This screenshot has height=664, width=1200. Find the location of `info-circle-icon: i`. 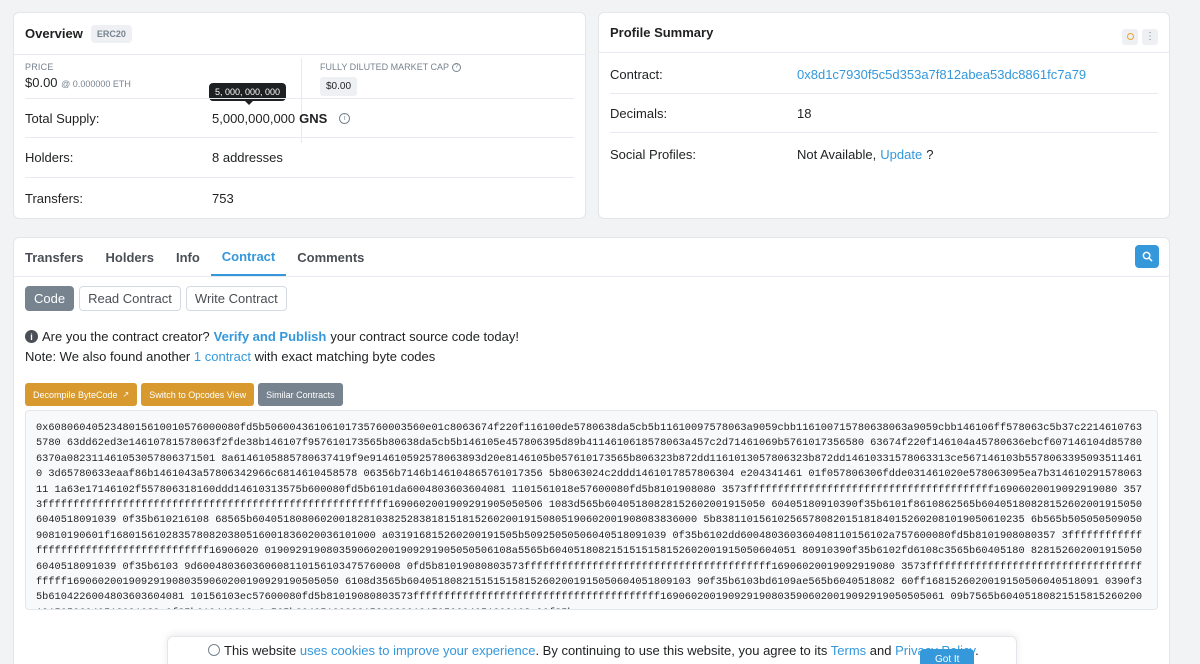

info-circle-icon: i is located at coordinates (345, 118).